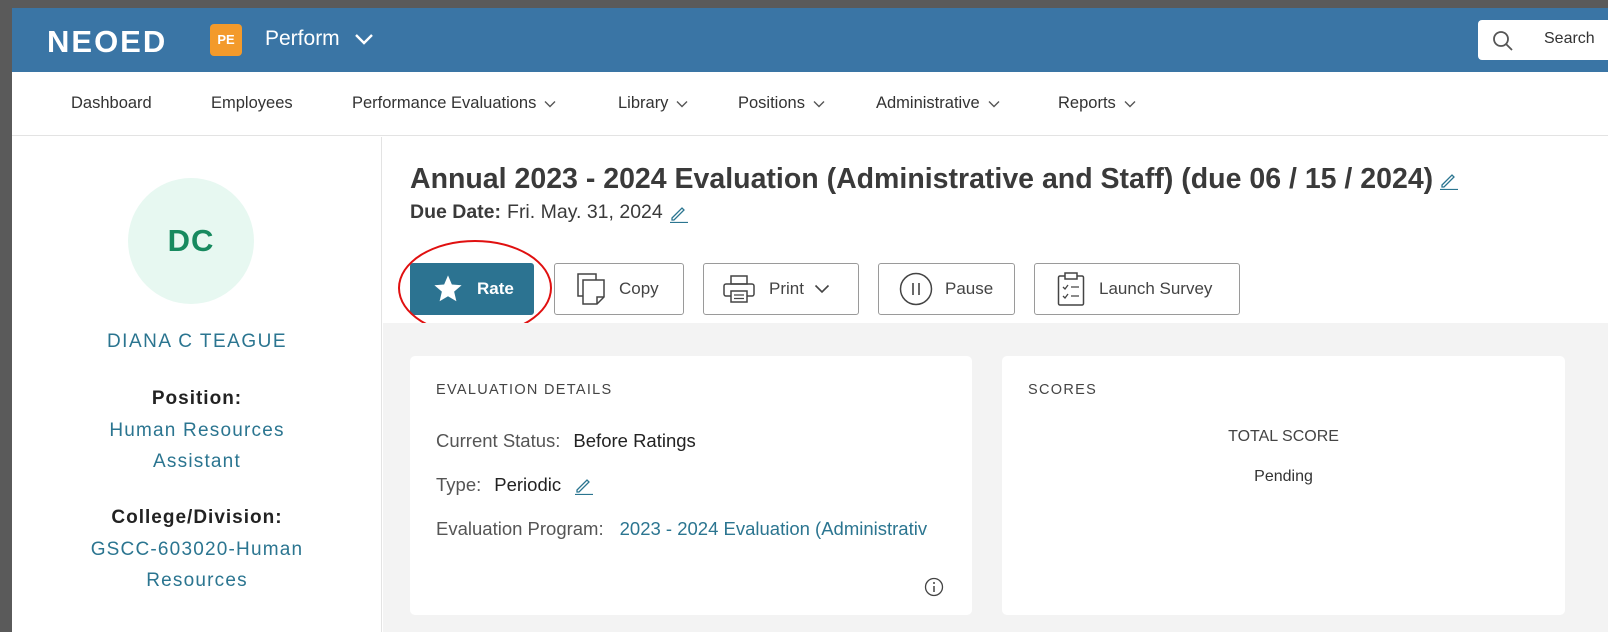  I want to click on clipboard-checklist-icon, so click(1071, 289).